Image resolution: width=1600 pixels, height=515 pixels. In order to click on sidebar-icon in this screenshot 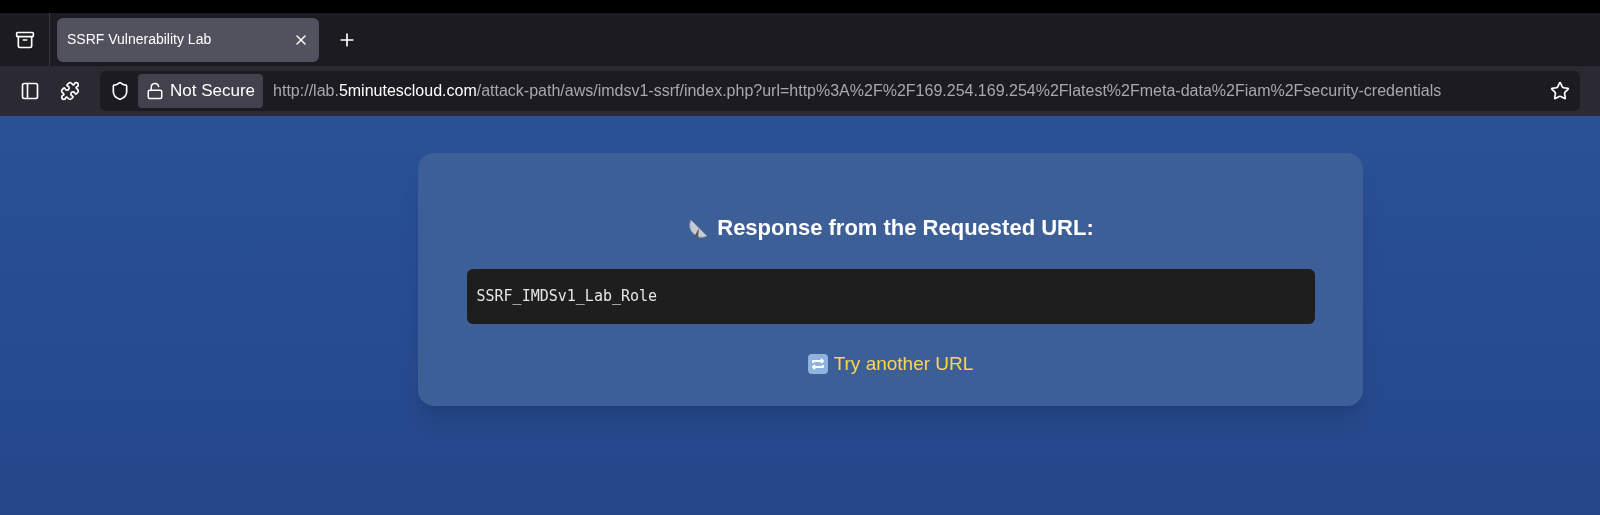, I will do `click(30, 91)`.